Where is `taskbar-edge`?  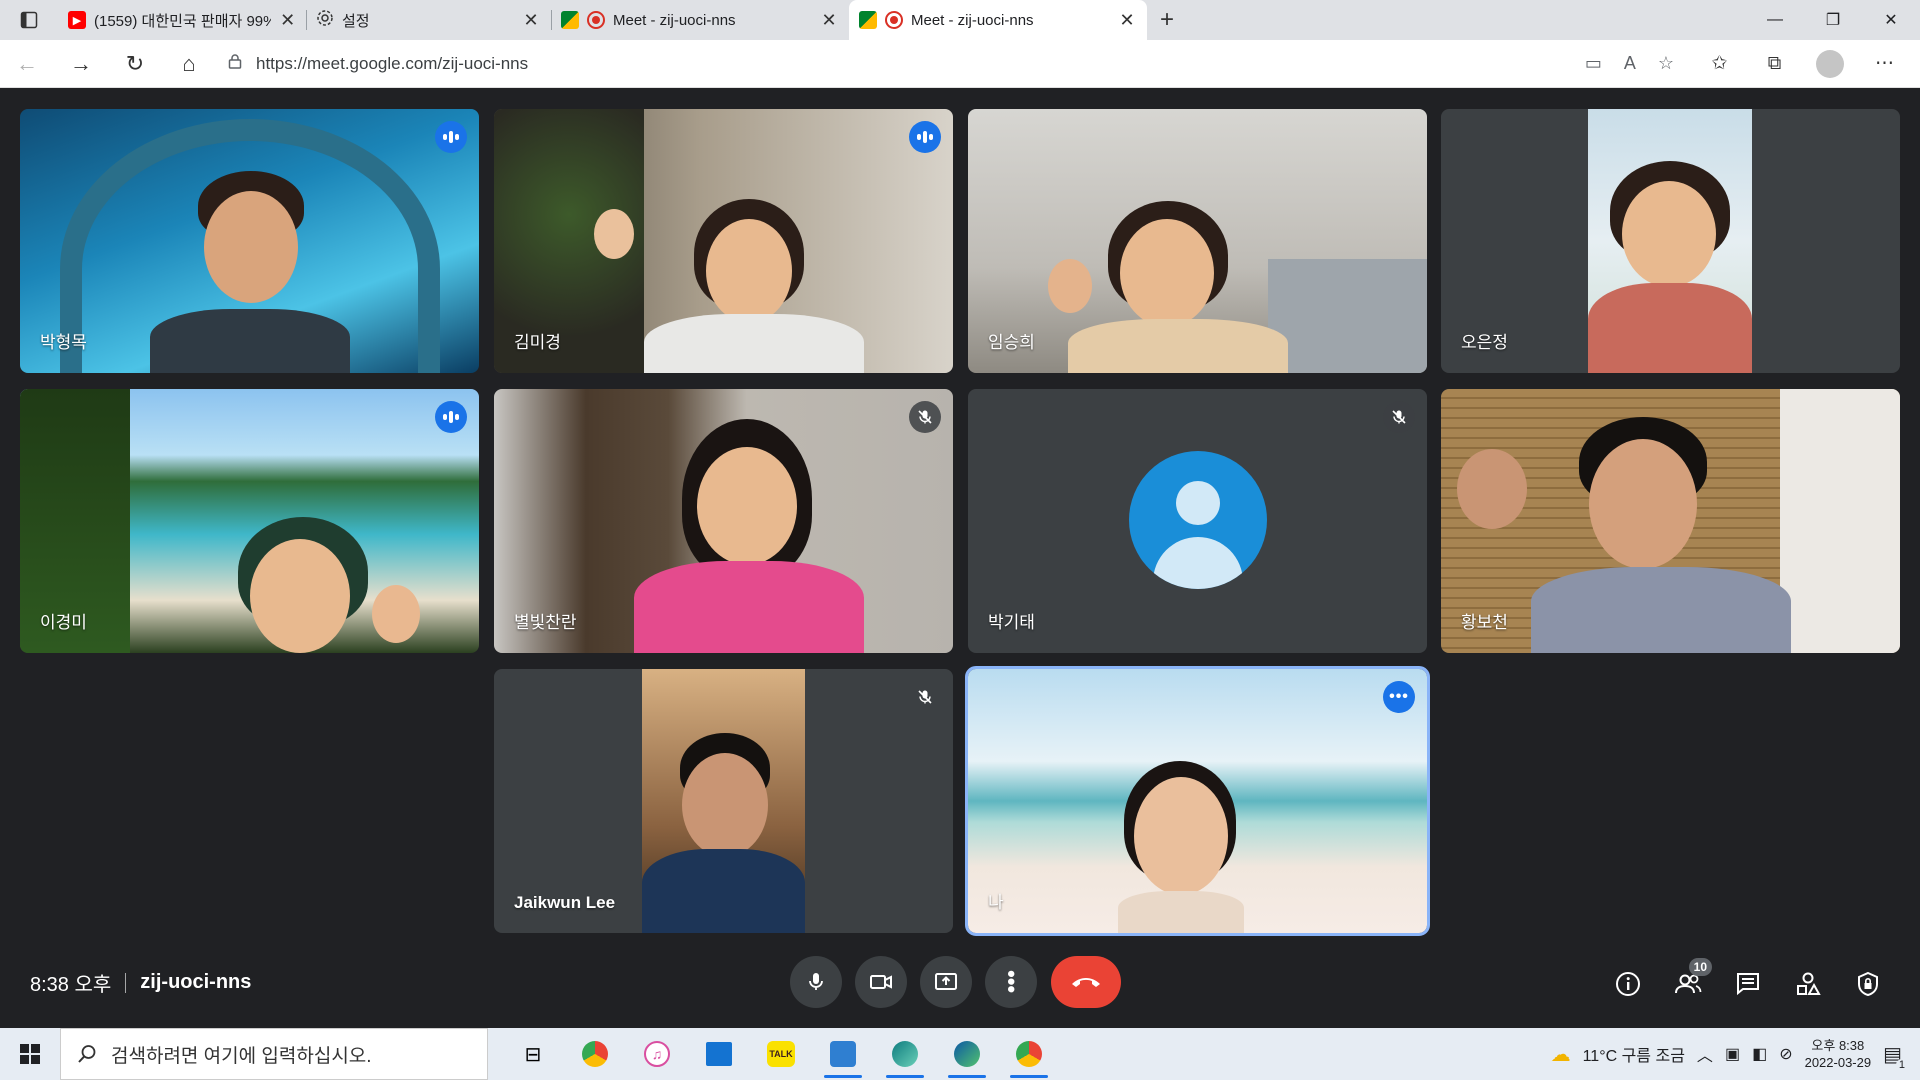
taskbar-edge is located at coordinates (905, 1054).